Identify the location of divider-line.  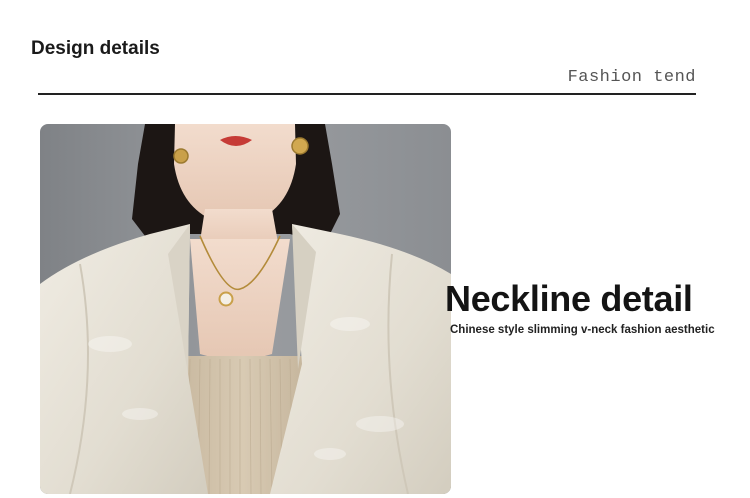
(367, 94).